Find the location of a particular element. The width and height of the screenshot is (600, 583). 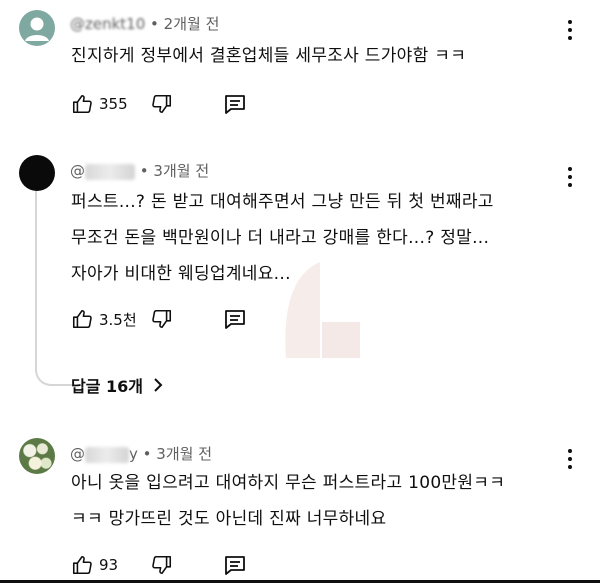

username: @zenkt10 is located at coordinates (107, 24).